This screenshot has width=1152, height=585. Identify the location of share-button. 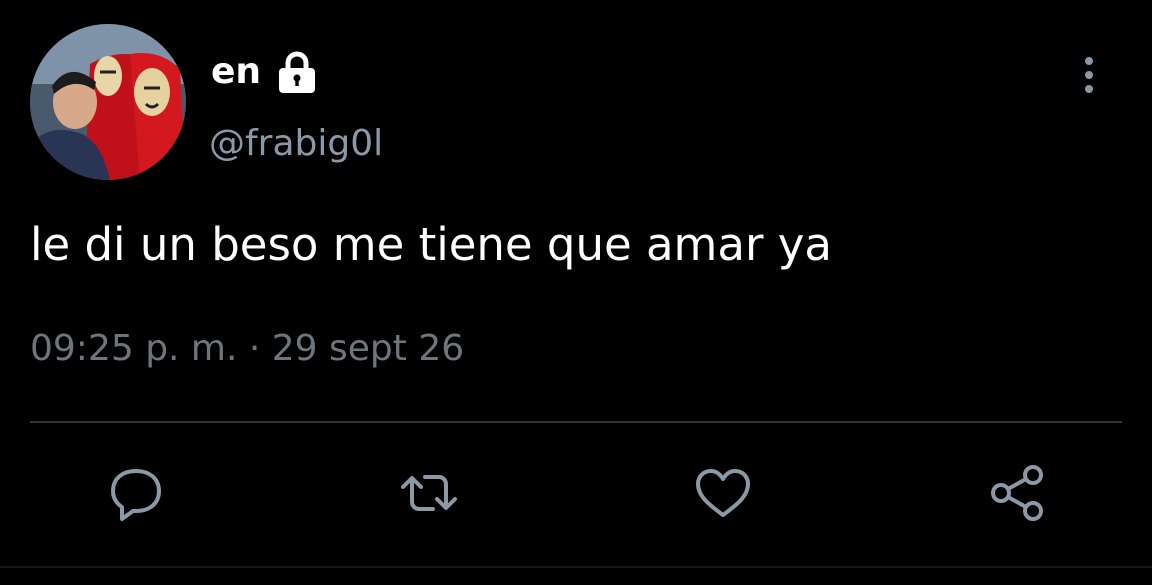
(1017, 493).